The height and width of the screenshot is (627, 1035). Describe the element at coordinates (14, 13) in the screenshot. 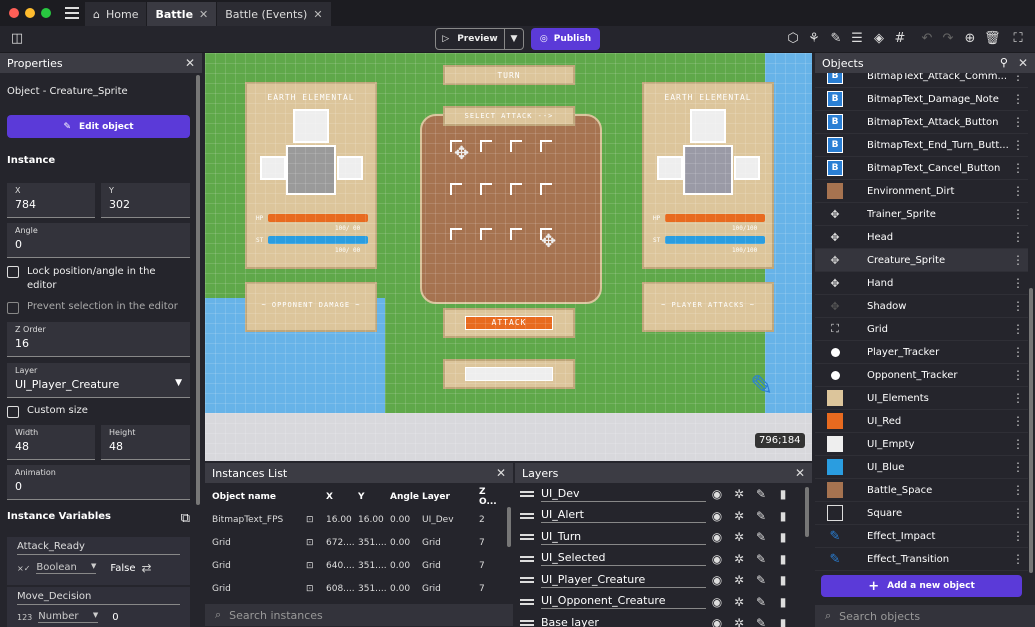

I see `close-window-button` at that location.